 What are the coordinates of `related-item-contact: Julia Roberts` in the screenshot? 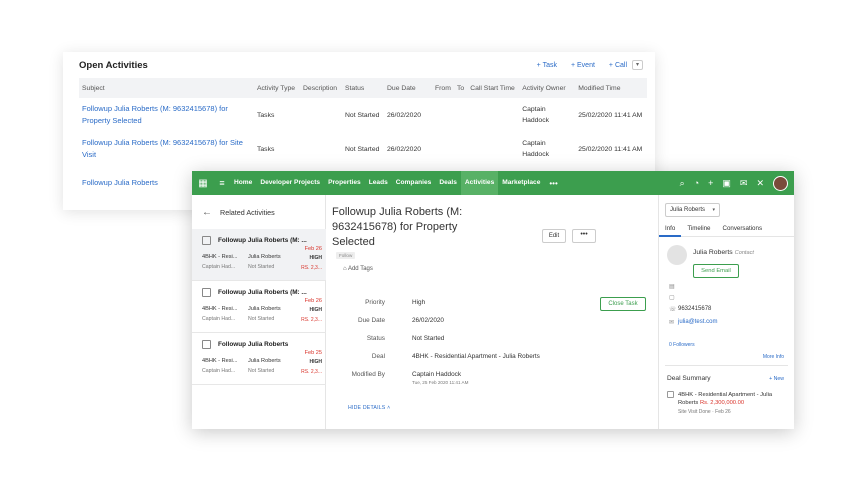 It's located at (264, 361).